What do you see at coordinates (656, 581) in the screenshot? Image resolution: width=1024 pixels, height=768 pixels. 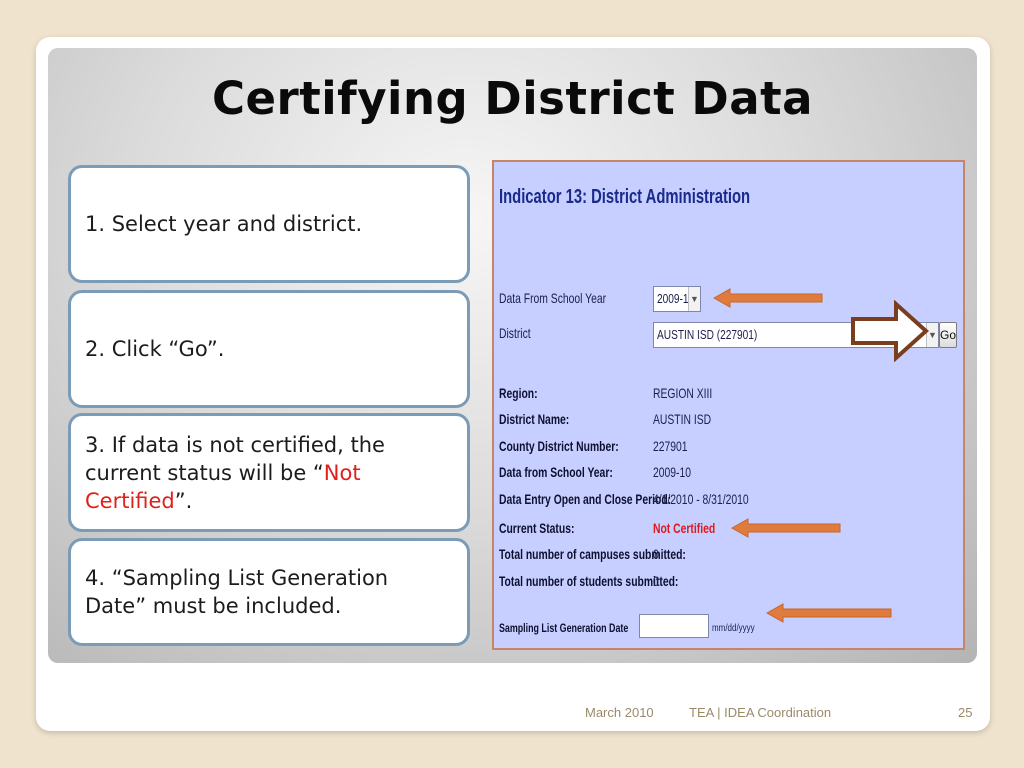 I see `students-submitted-value: 0` at bounding box center [656, 581].